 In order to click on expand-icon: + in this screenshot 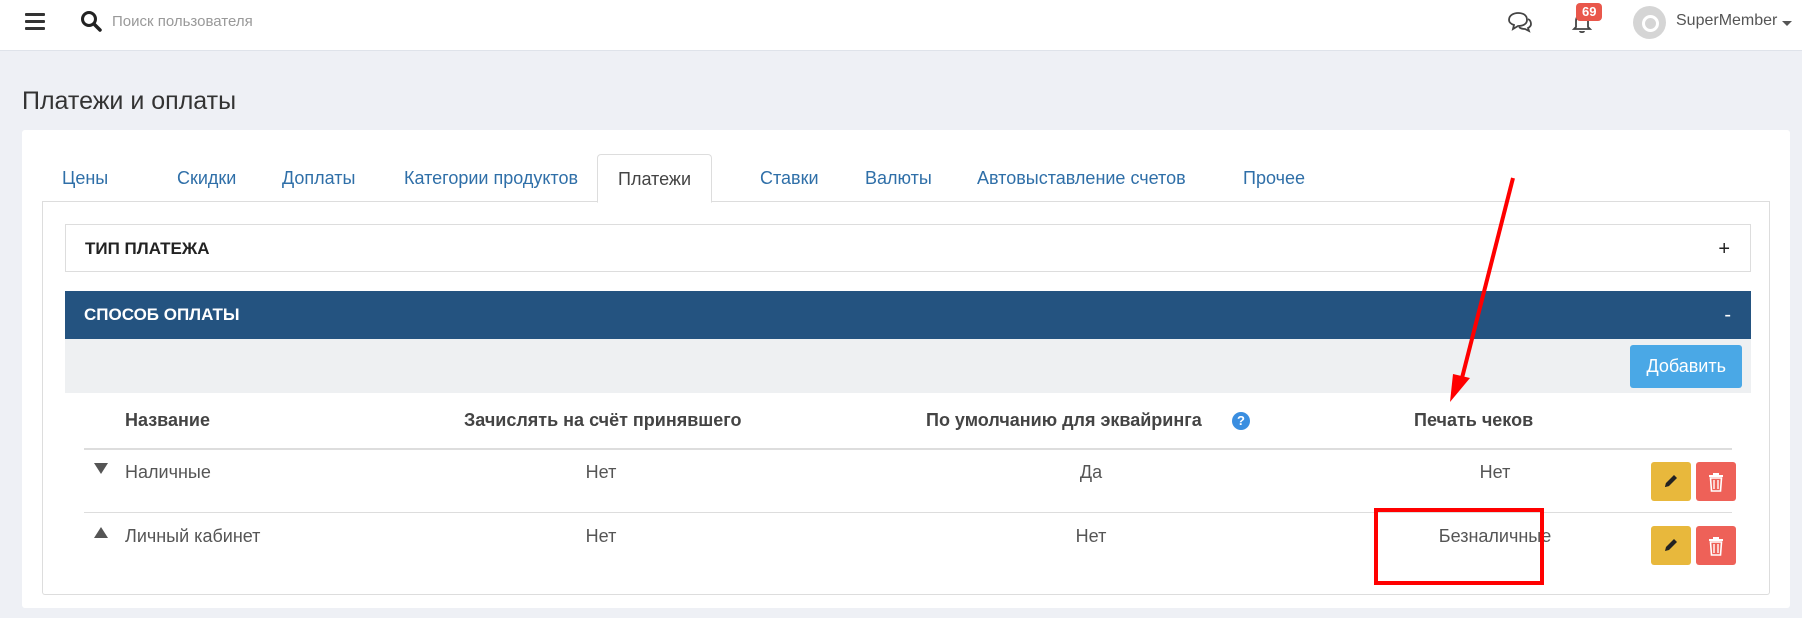, I will do `click(1724, 249)`.